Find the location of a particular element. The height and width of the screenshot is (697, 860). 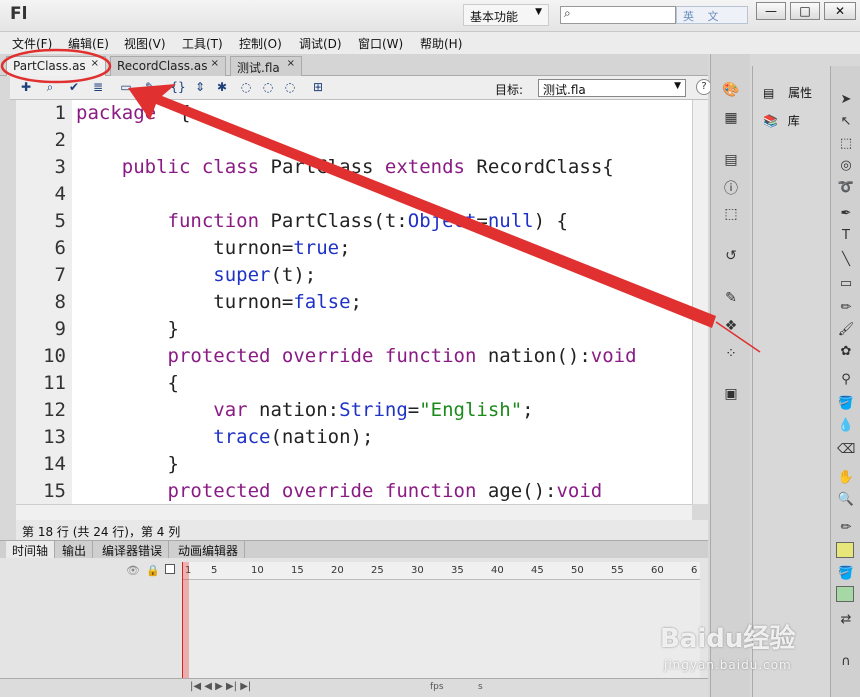

show-hide-toolbox-icon: ⊞ is located at coordinates (318, 87).